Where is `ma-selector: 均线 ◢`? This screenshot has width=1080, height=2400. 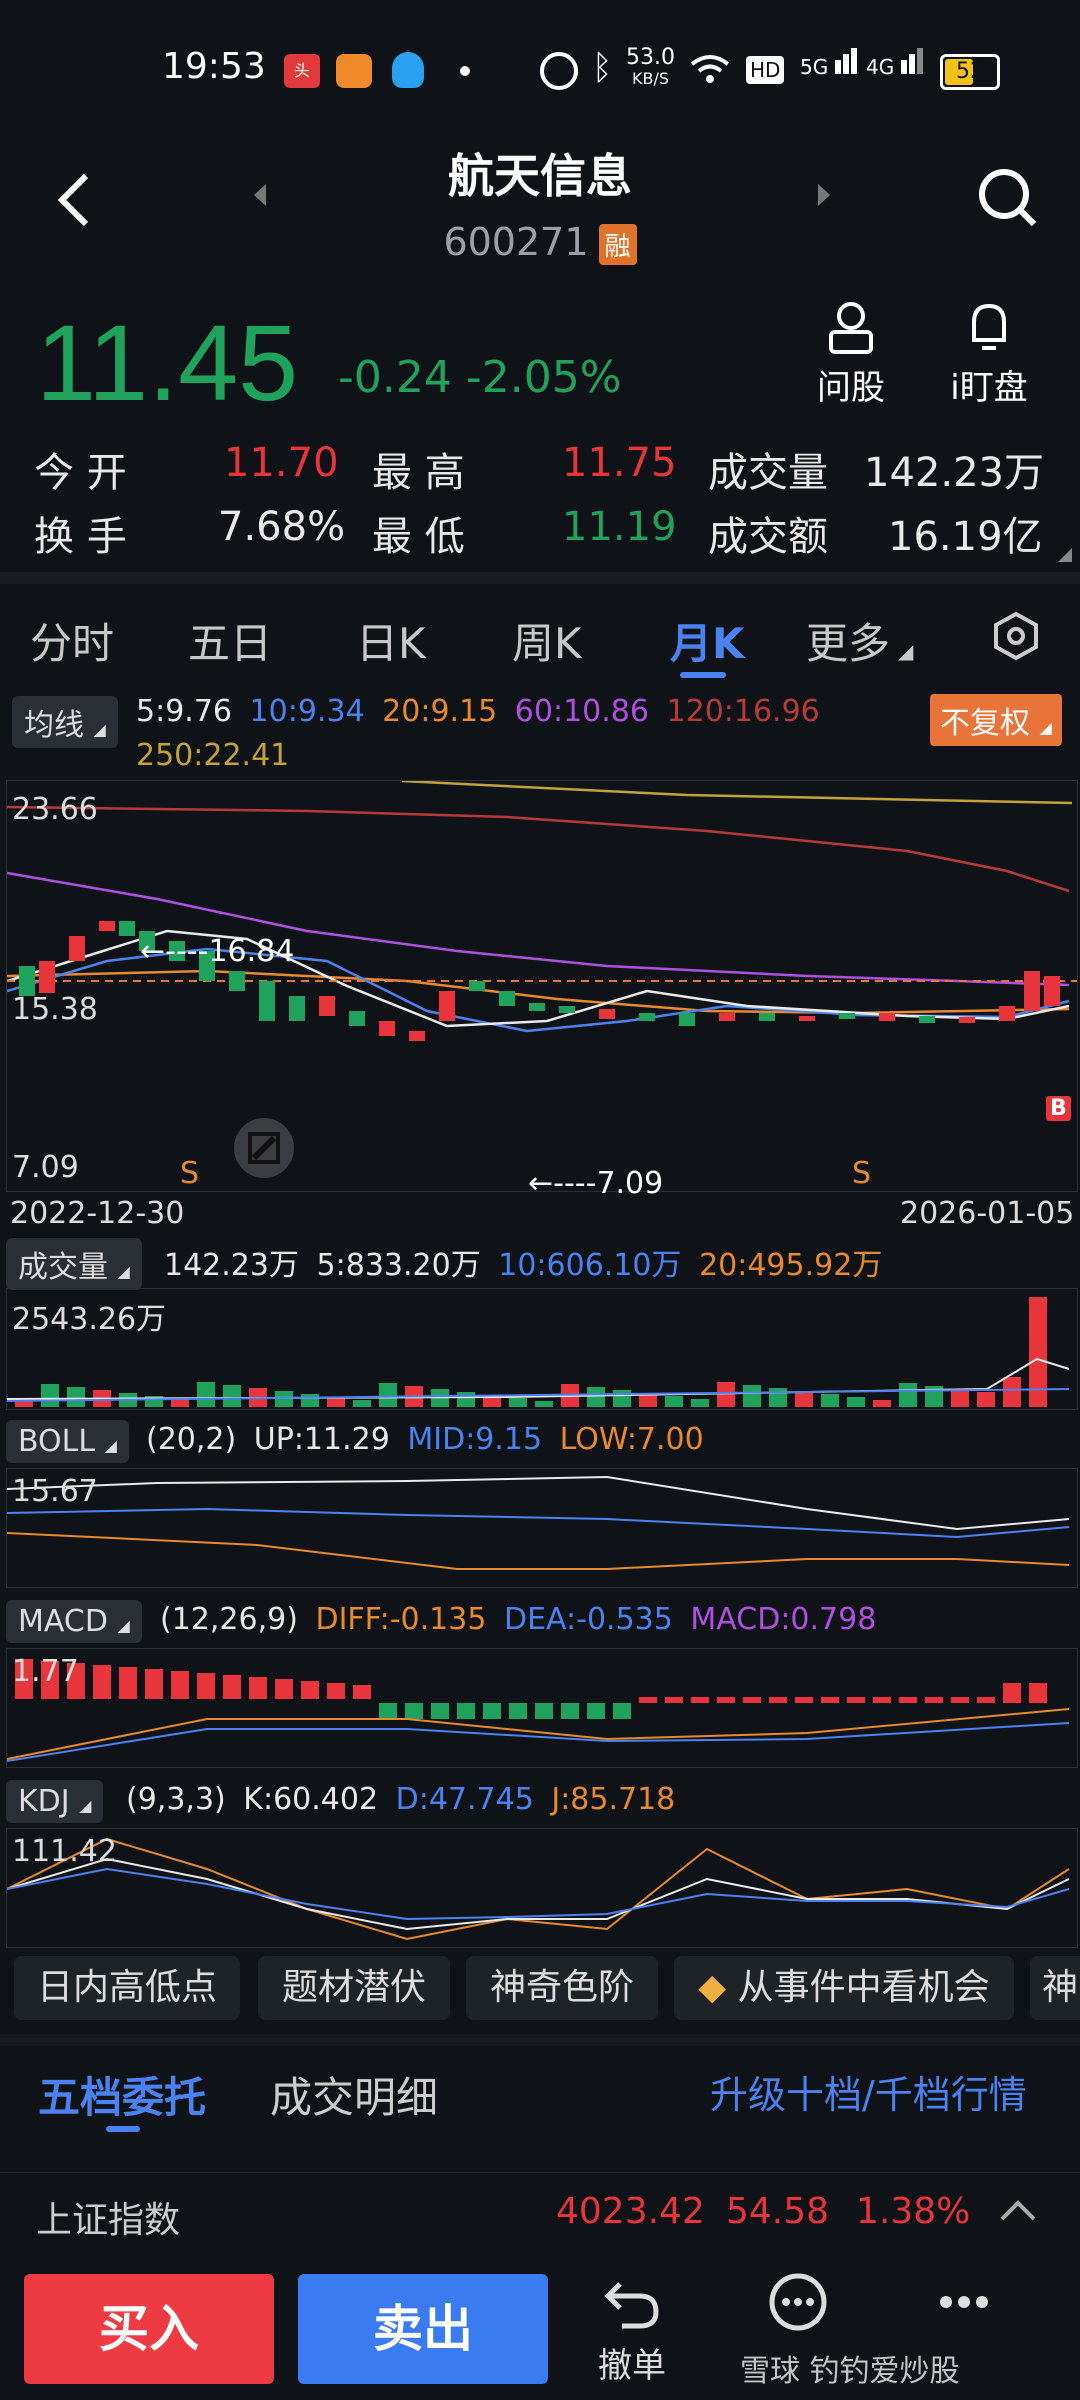 ma-selector: 均线 ◢ is located at coordinates (65, 722).